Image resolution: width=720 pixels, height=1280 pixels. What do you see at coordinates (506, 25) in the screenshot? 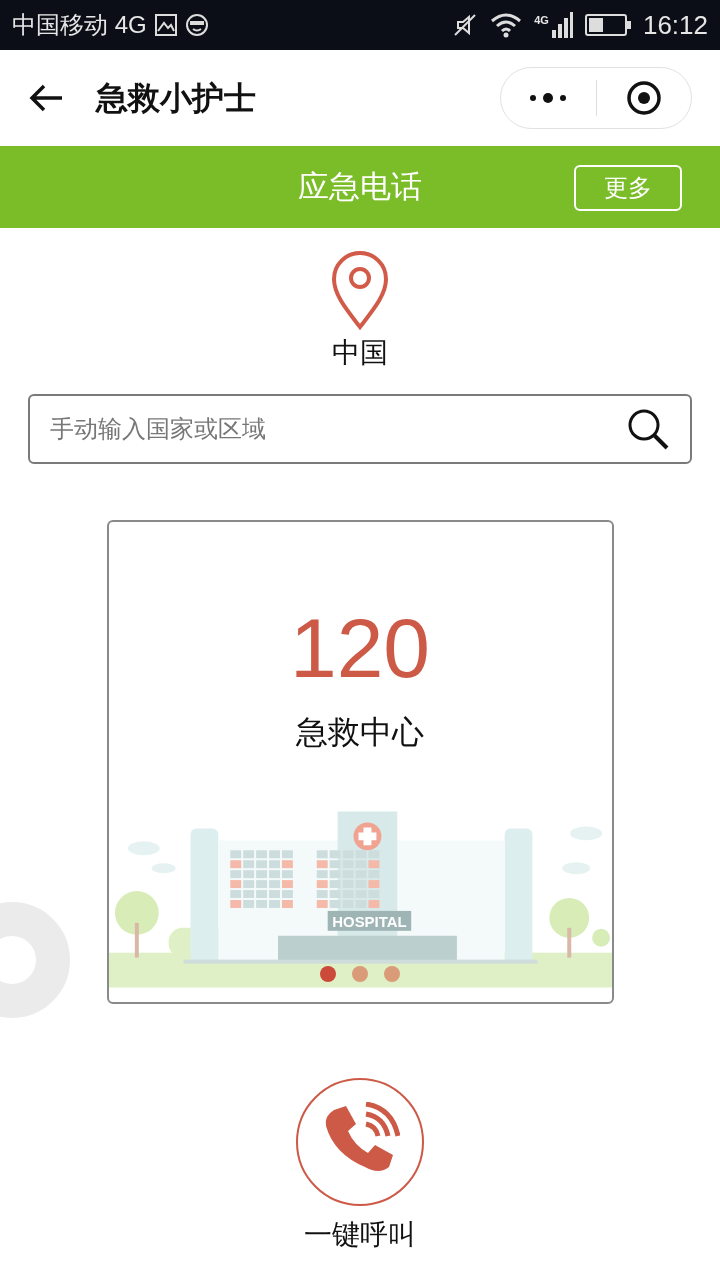
I see `wifi-icon` at bounding box center [506, 25].